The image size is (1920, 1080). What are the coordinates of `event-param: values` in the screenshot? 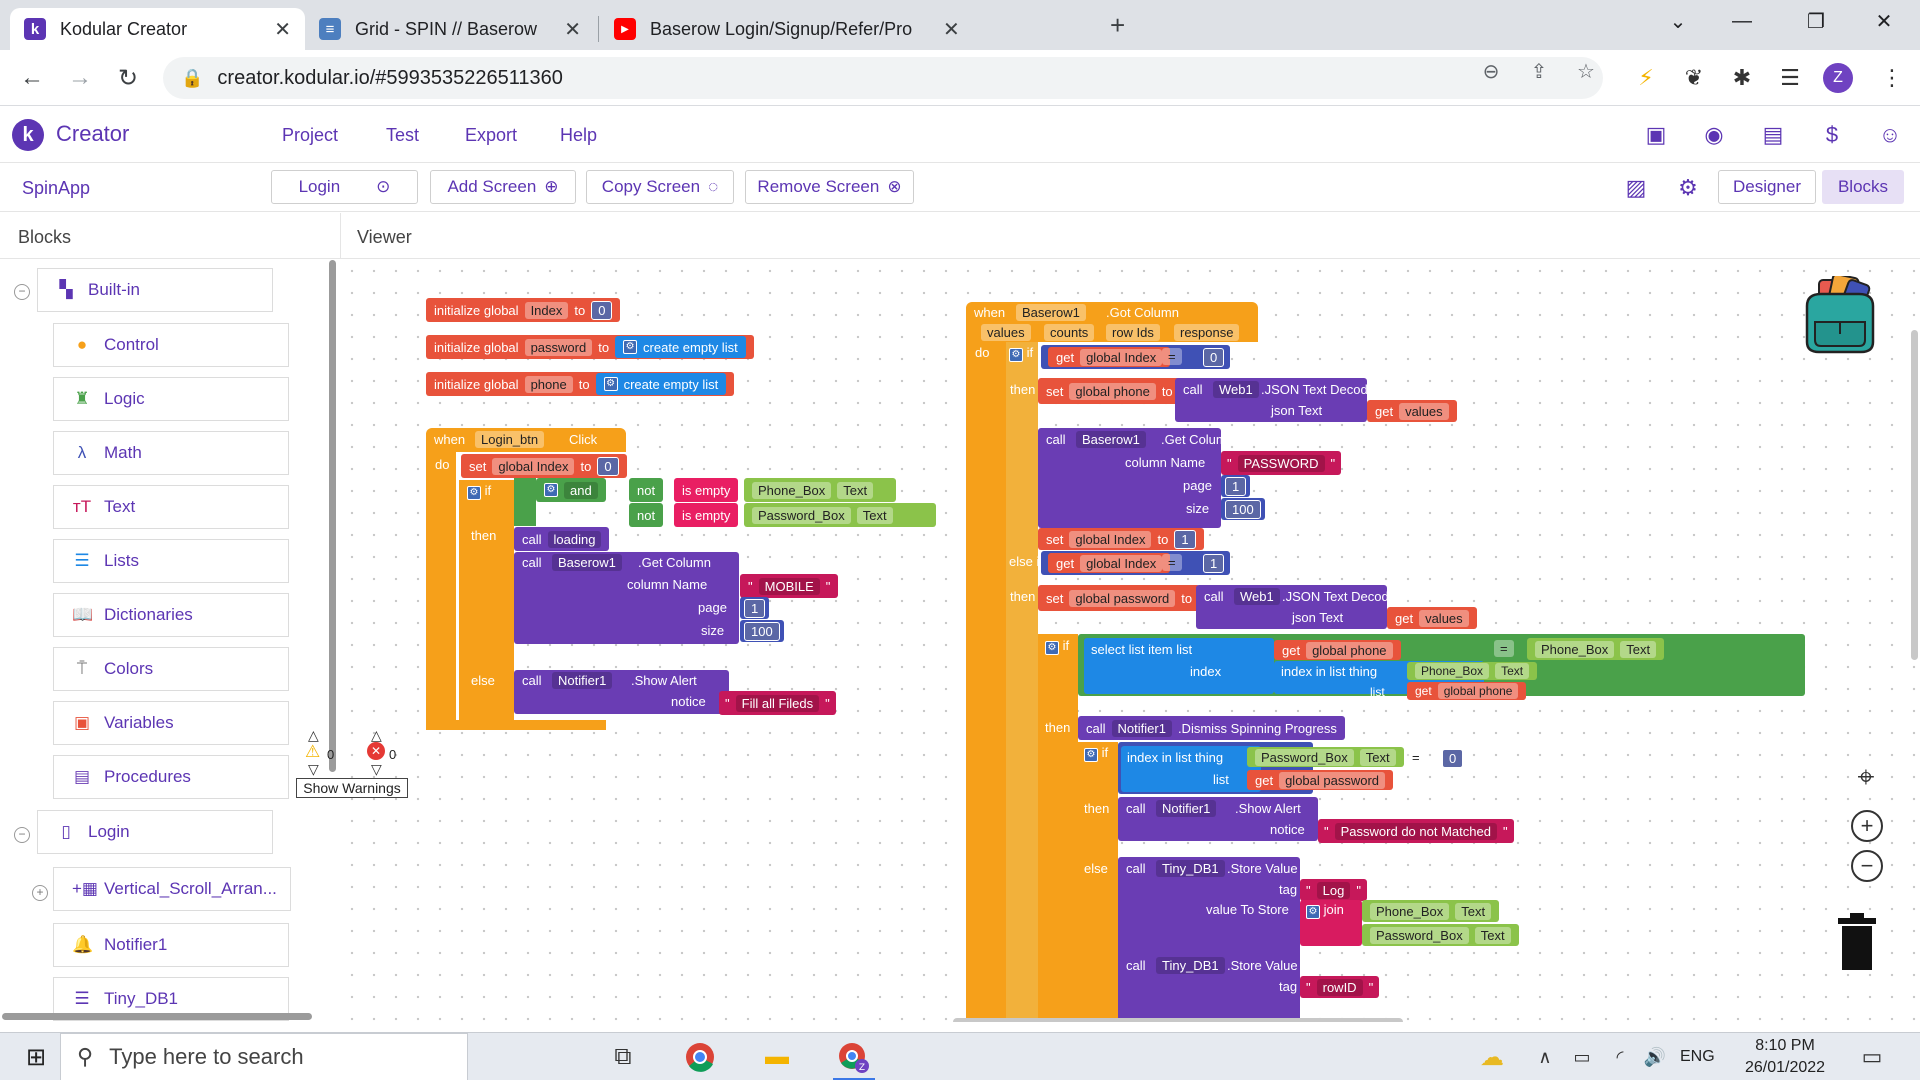 It's located at (1006, 332).